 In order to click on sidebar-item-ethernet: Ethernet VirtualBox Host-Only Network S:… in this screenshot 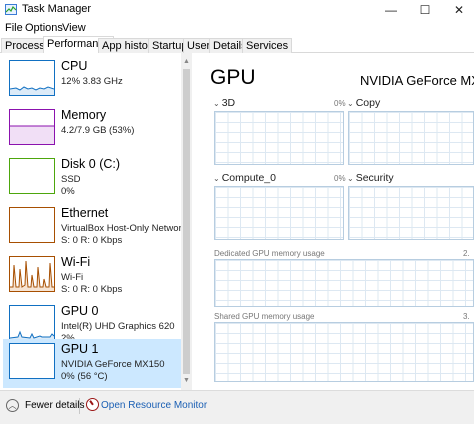, I will do `click(94, 227)`.